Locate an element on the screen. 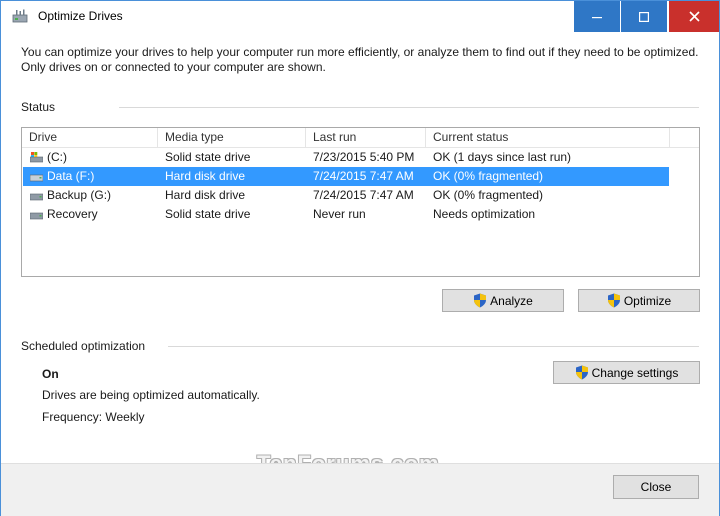  drive-name: Data (F:) is located at coordinates (71, 176).